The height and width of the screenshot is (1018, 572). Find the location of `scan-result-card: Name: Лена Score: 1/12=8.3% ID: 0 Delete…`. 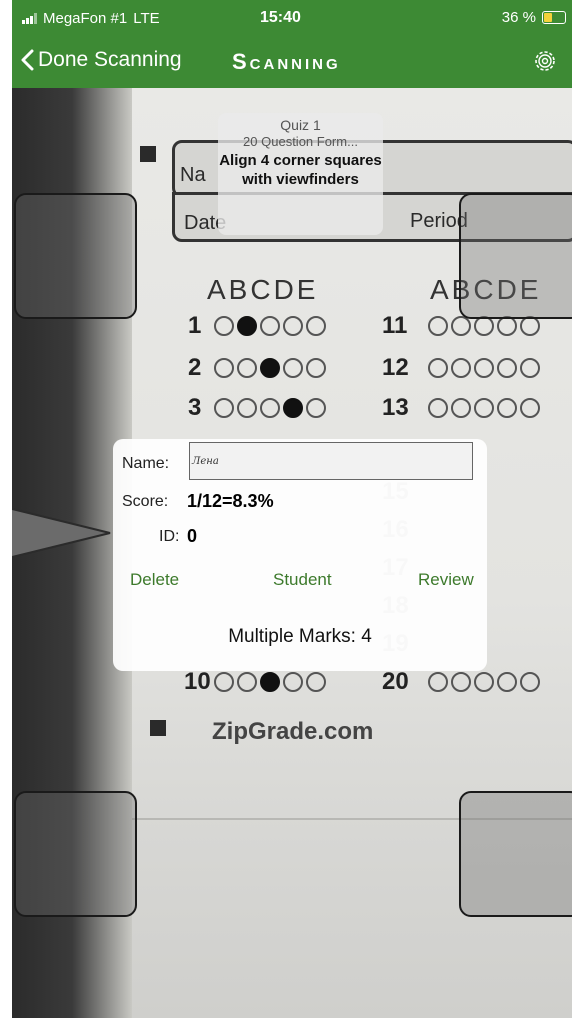

scan-result-card: Name: Лена Score: 1/12=8.3% ID: 0 Delete… is located at coordinates (300, 555).